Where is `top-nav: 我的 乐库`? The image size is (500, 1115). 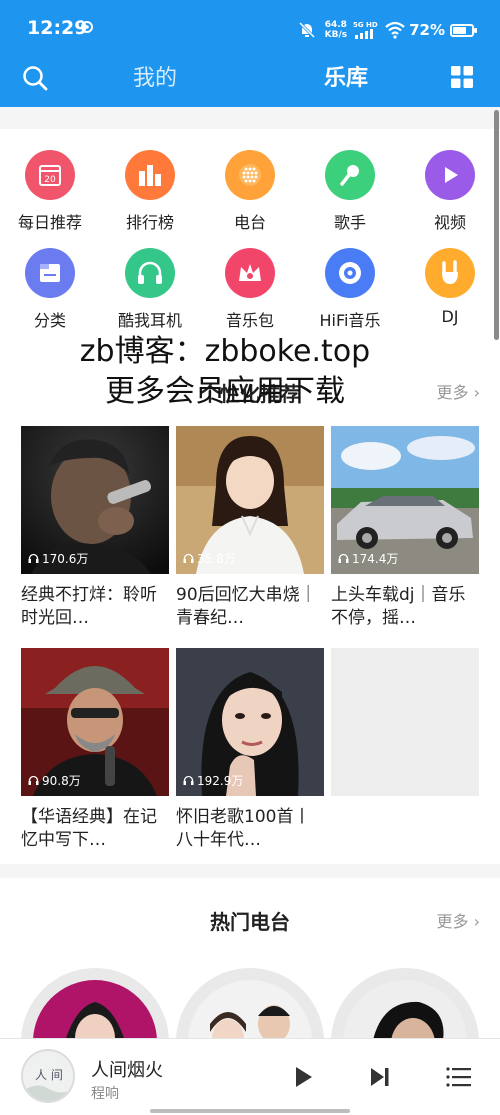
top-nav: 我的 乐库 is located at coordinates (250, 77).